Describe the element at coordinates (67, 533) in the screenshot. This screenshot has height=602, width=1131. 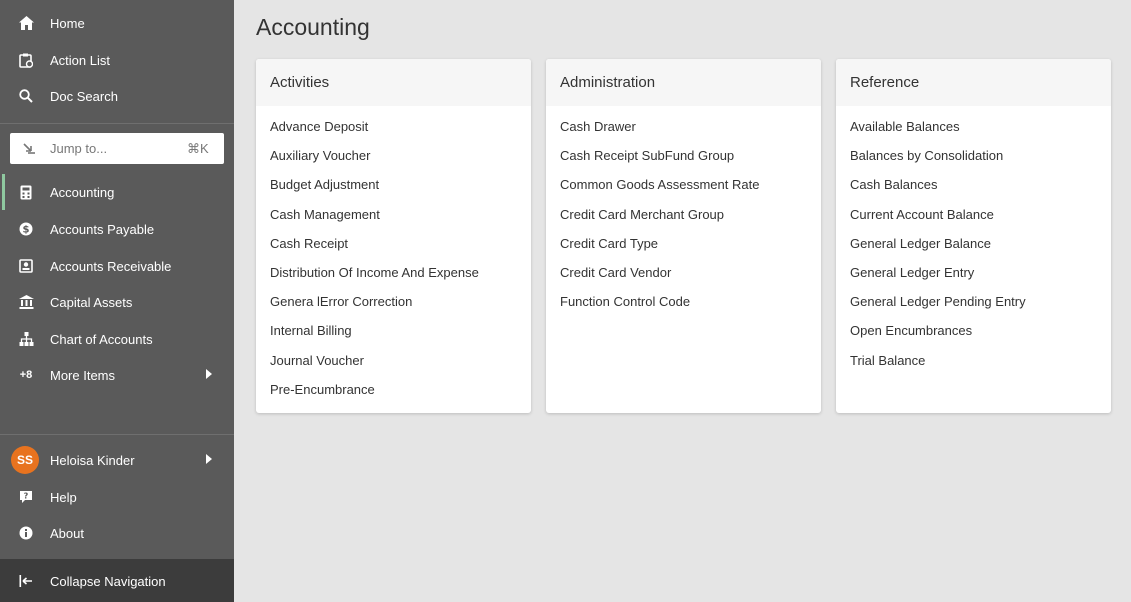
I see `nav-about-label: About` at that location.